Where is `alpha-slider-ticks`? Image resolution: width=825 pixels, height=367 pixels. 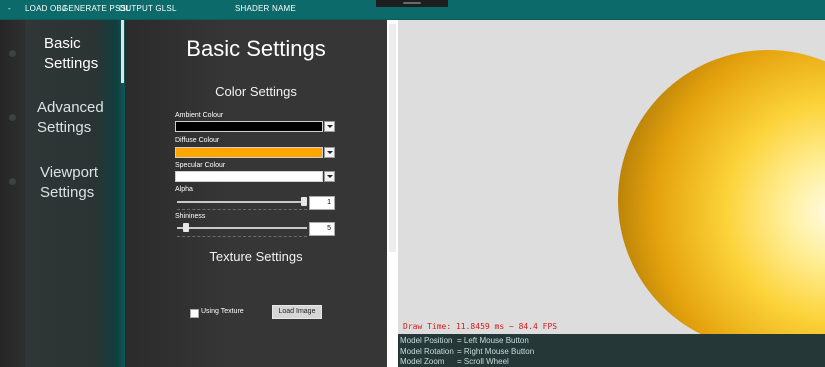 alpha-slider-ticks is located at coordinates (242, 209).